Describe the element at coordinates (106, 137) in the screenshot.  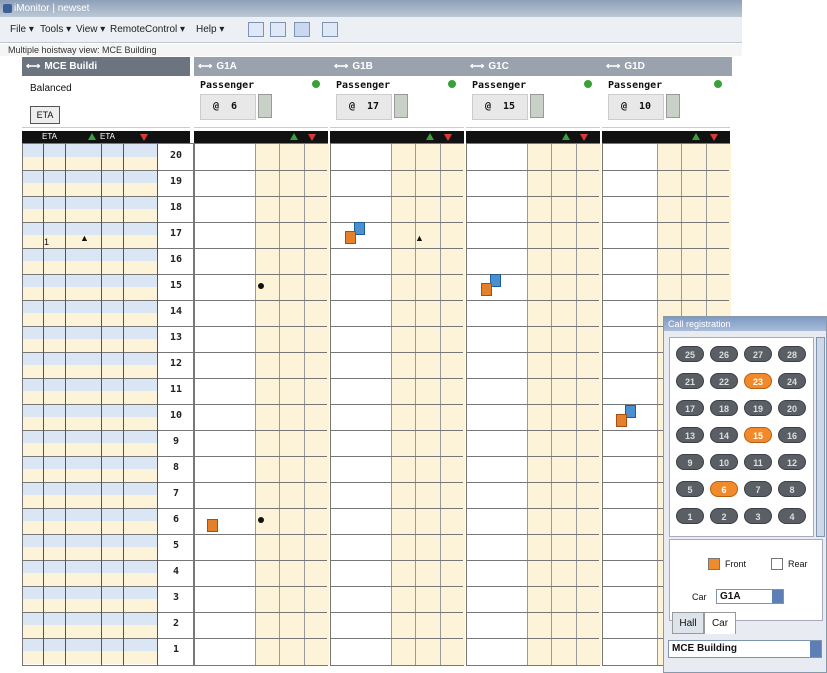
I see `building-eta-bar: ETA ETA` at that location.